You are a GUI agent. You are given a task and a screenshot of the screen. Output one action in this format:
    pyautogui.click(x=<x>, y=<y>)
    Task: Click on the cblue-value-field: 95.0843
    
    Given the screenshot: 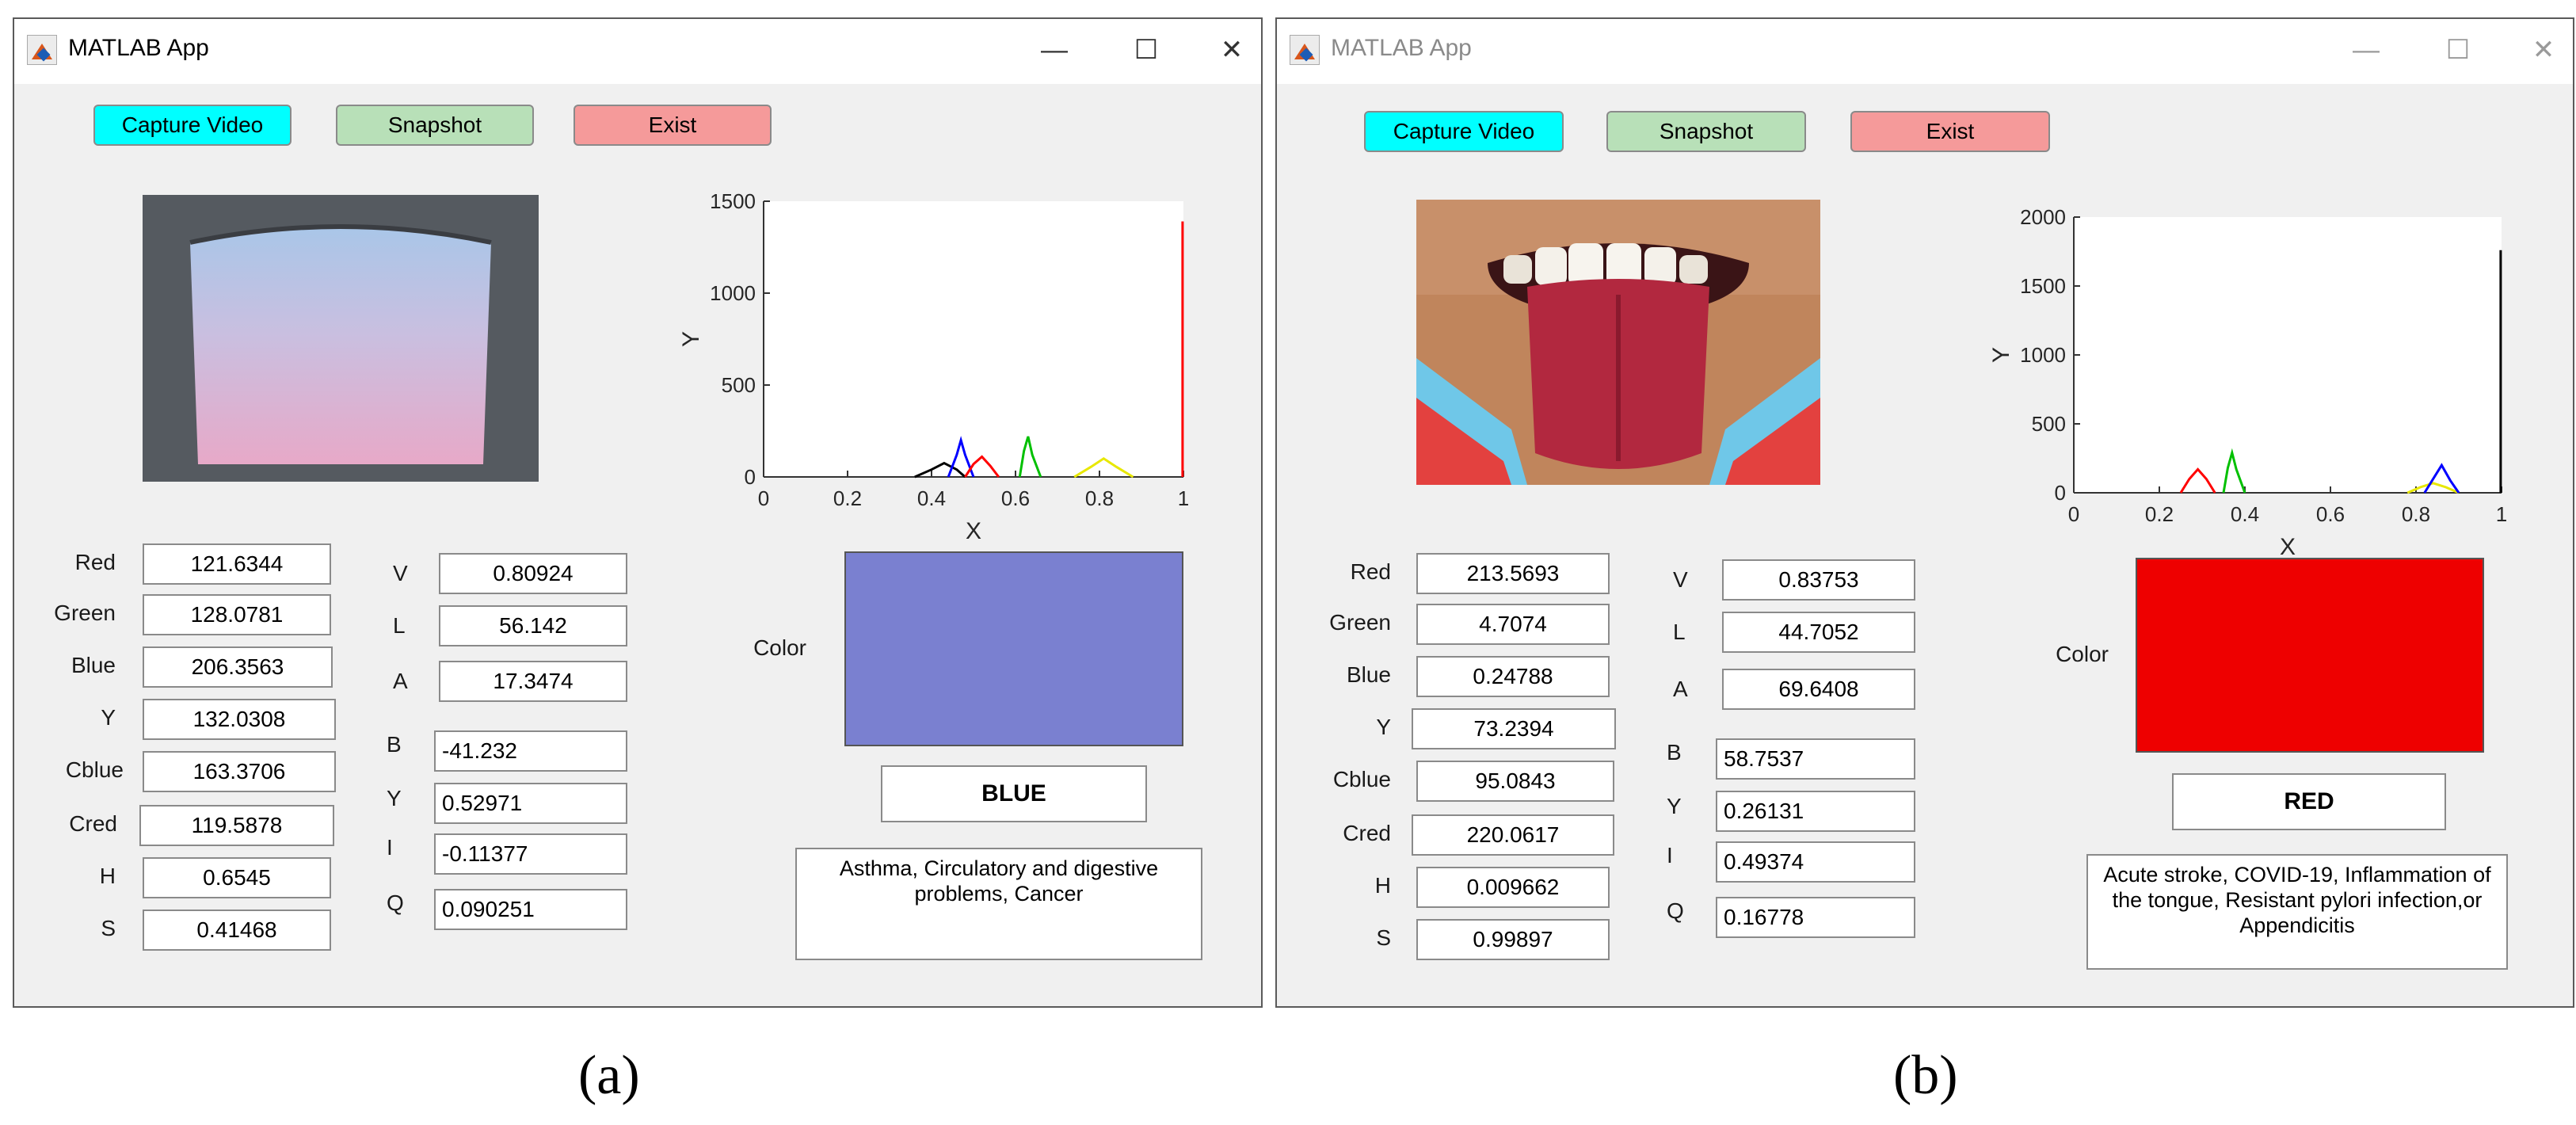 What is the action you would take?
    pyautogui.click(x=1515, y=781)
    